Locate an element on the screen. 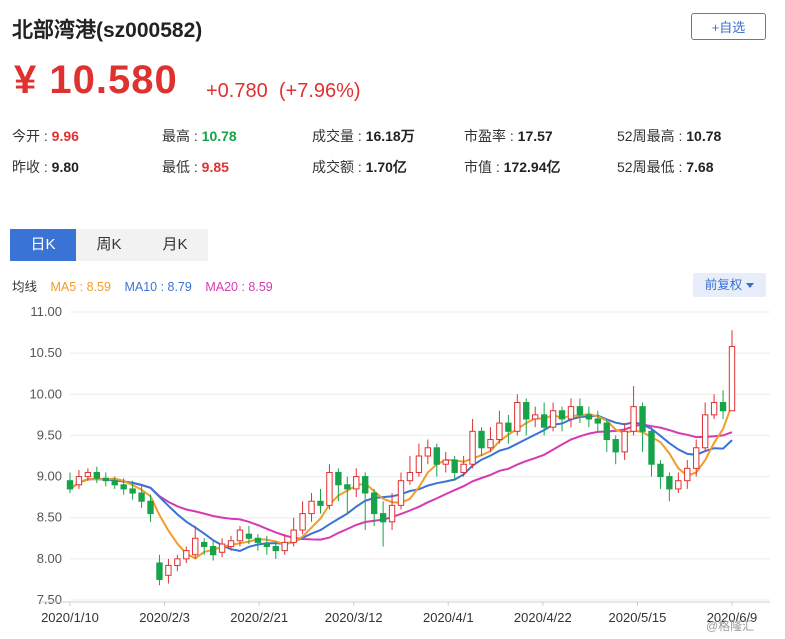  tab-weekly-k: 周K is located at coordinates (109, 245).